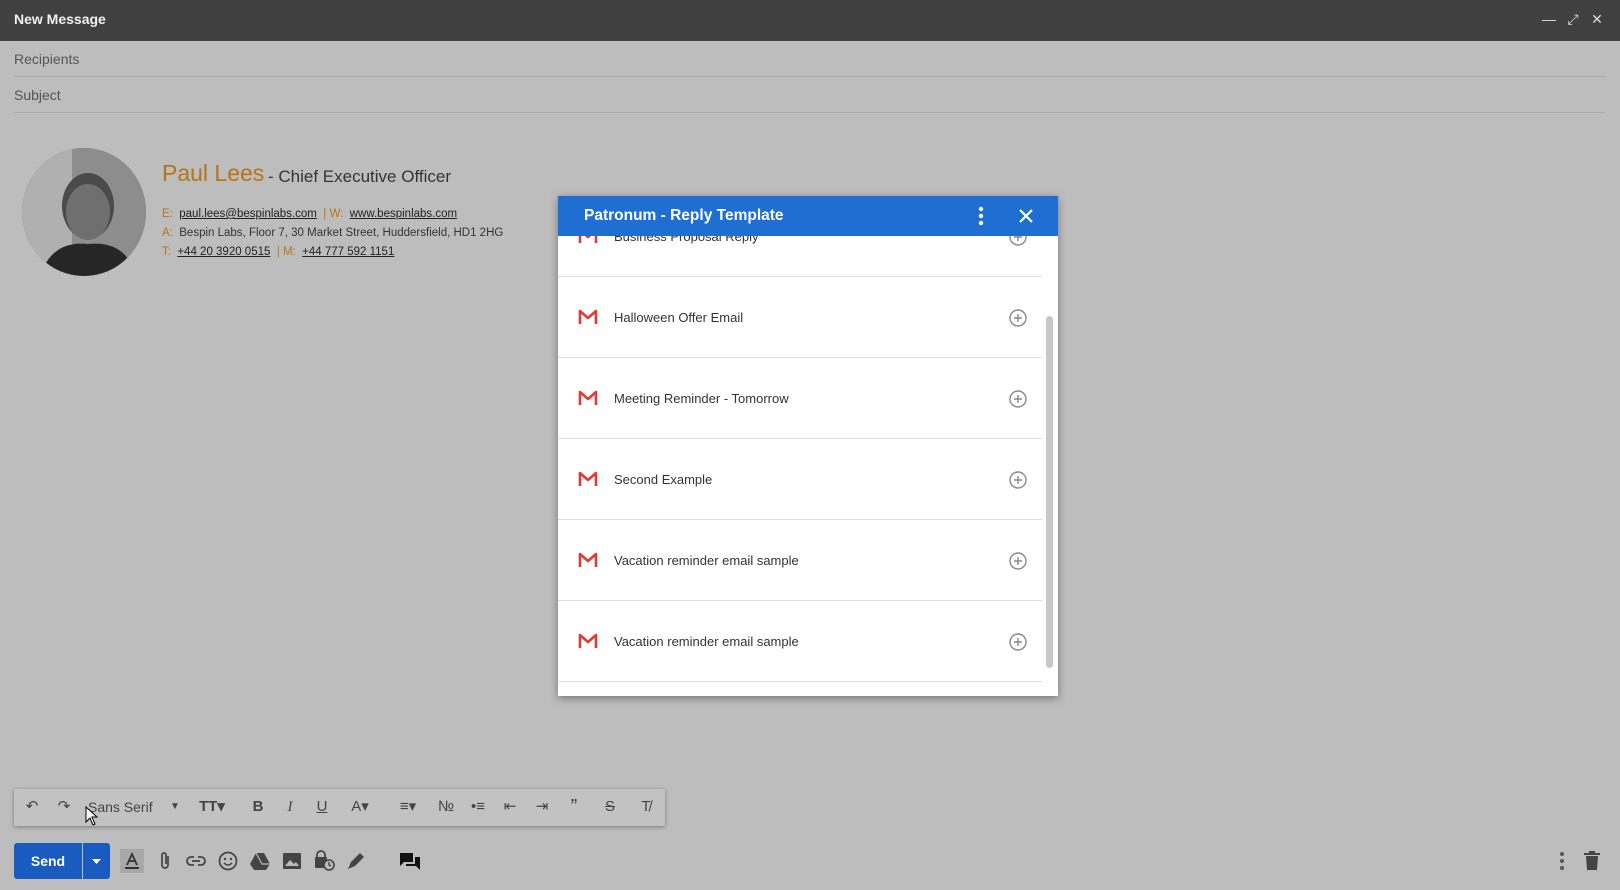 The height and width of the screenshot is (890, 1620). What do you see at coordinates (810, 20) in the screenshot?
I see `compose-title-bar: New Message — ⤢ ✕` at bounding box center [810, 20].